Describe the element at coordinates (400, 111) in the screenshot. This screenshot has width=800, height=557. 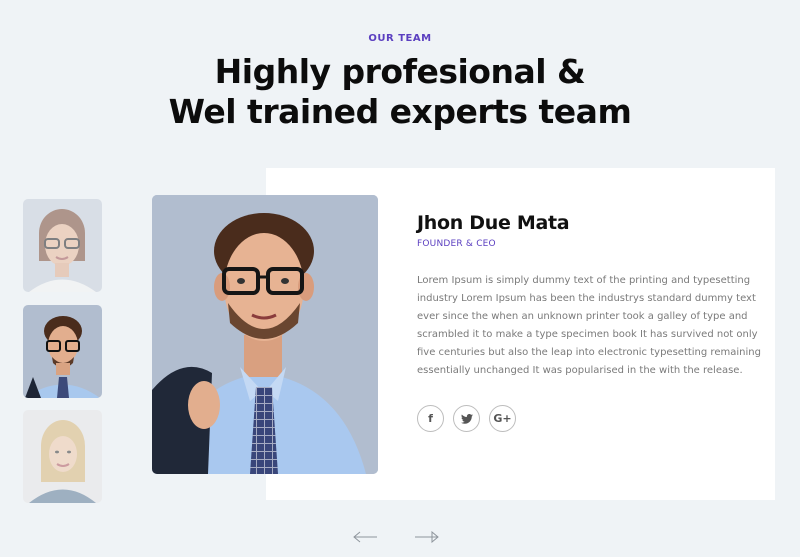
I see `title-line-2: Wel trained experts team` at that location.